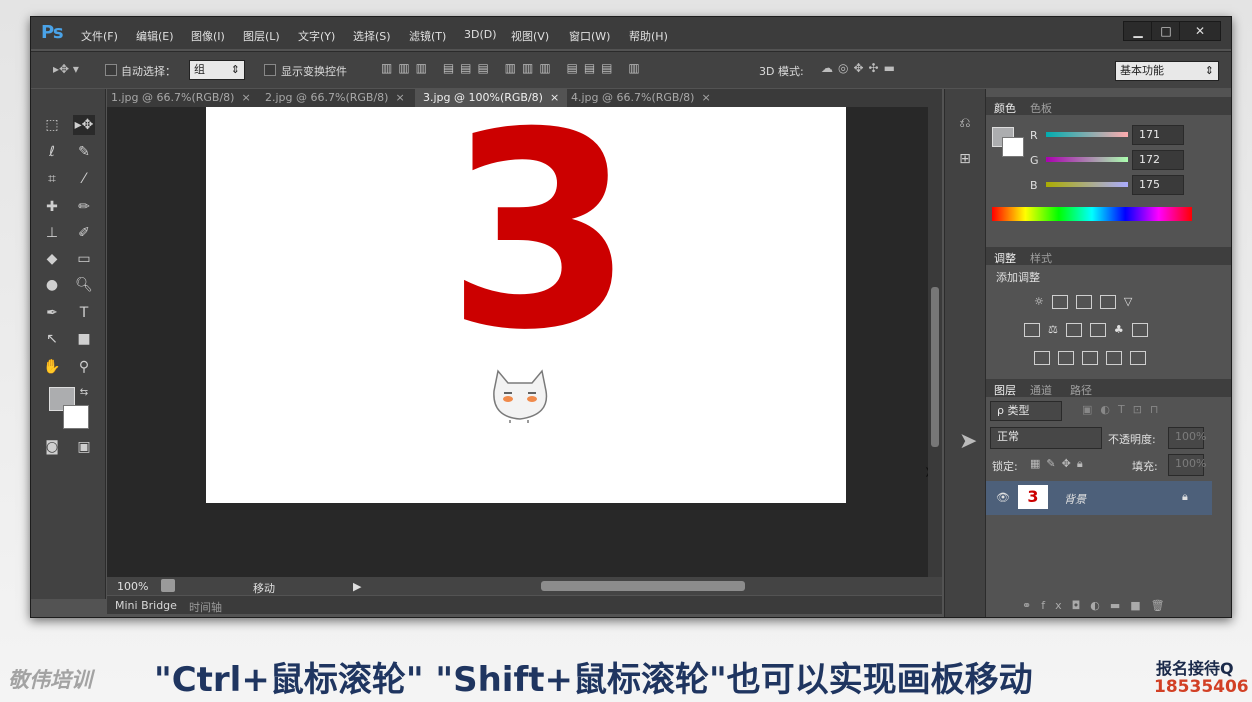 This screenshot has height=702, width=1252. What do you see at coordinates (1158, 185) in the screenshot?
I see `channel-b-value: 175` at bounding box center [1158, 185].